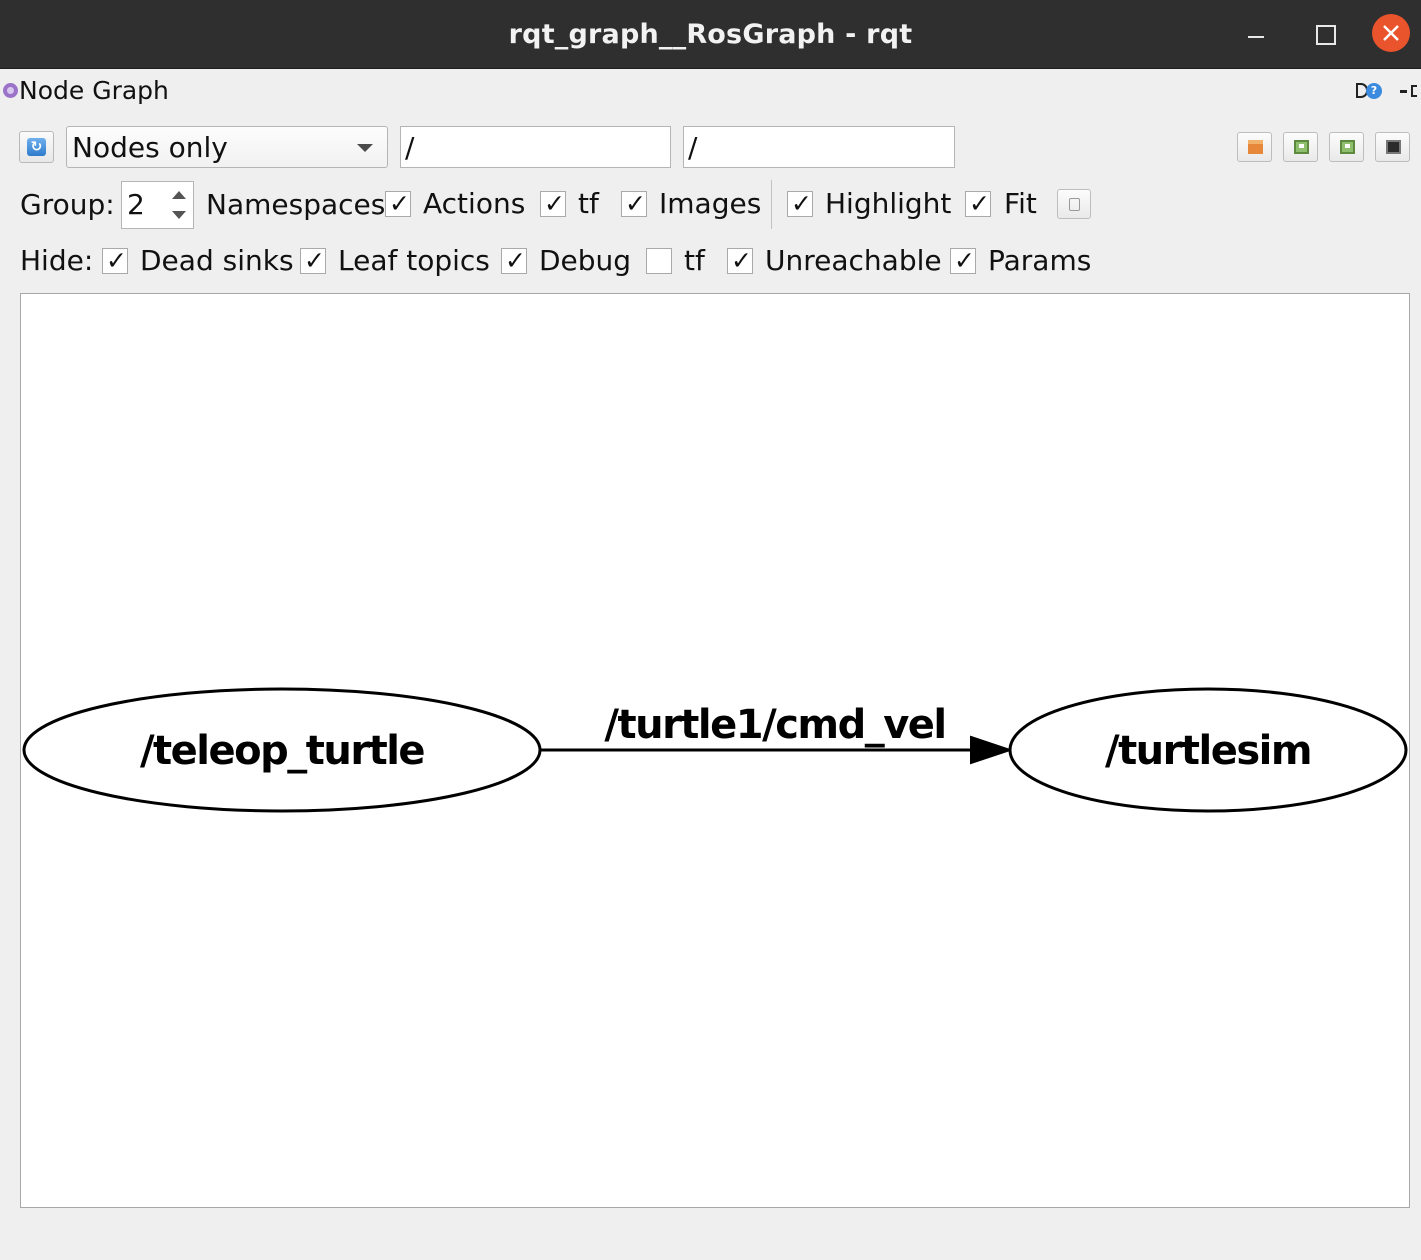 The height and width of the screenshot is (1260, 1421). What do you see at coordinates (474, 203) in the screenshot?
I see `actions-label: Actions` at bounding box center [474, 203].